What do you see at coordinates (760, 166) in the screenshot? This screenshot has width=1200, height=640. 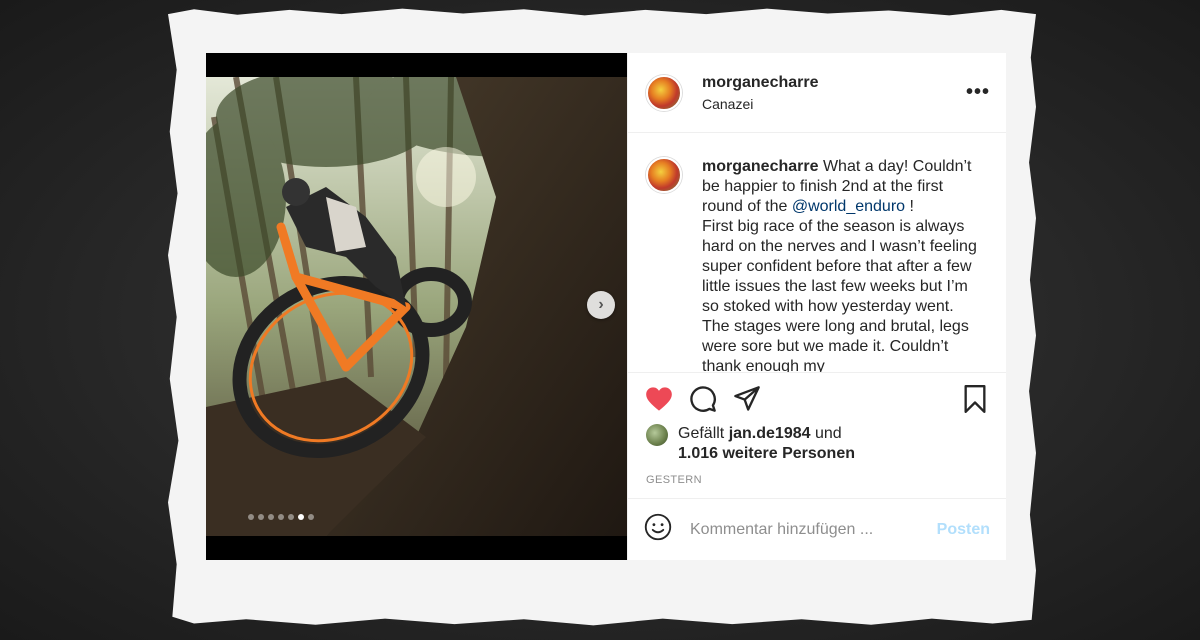 I see `caption-username: morganecharre` at bounding box center [760, 166].